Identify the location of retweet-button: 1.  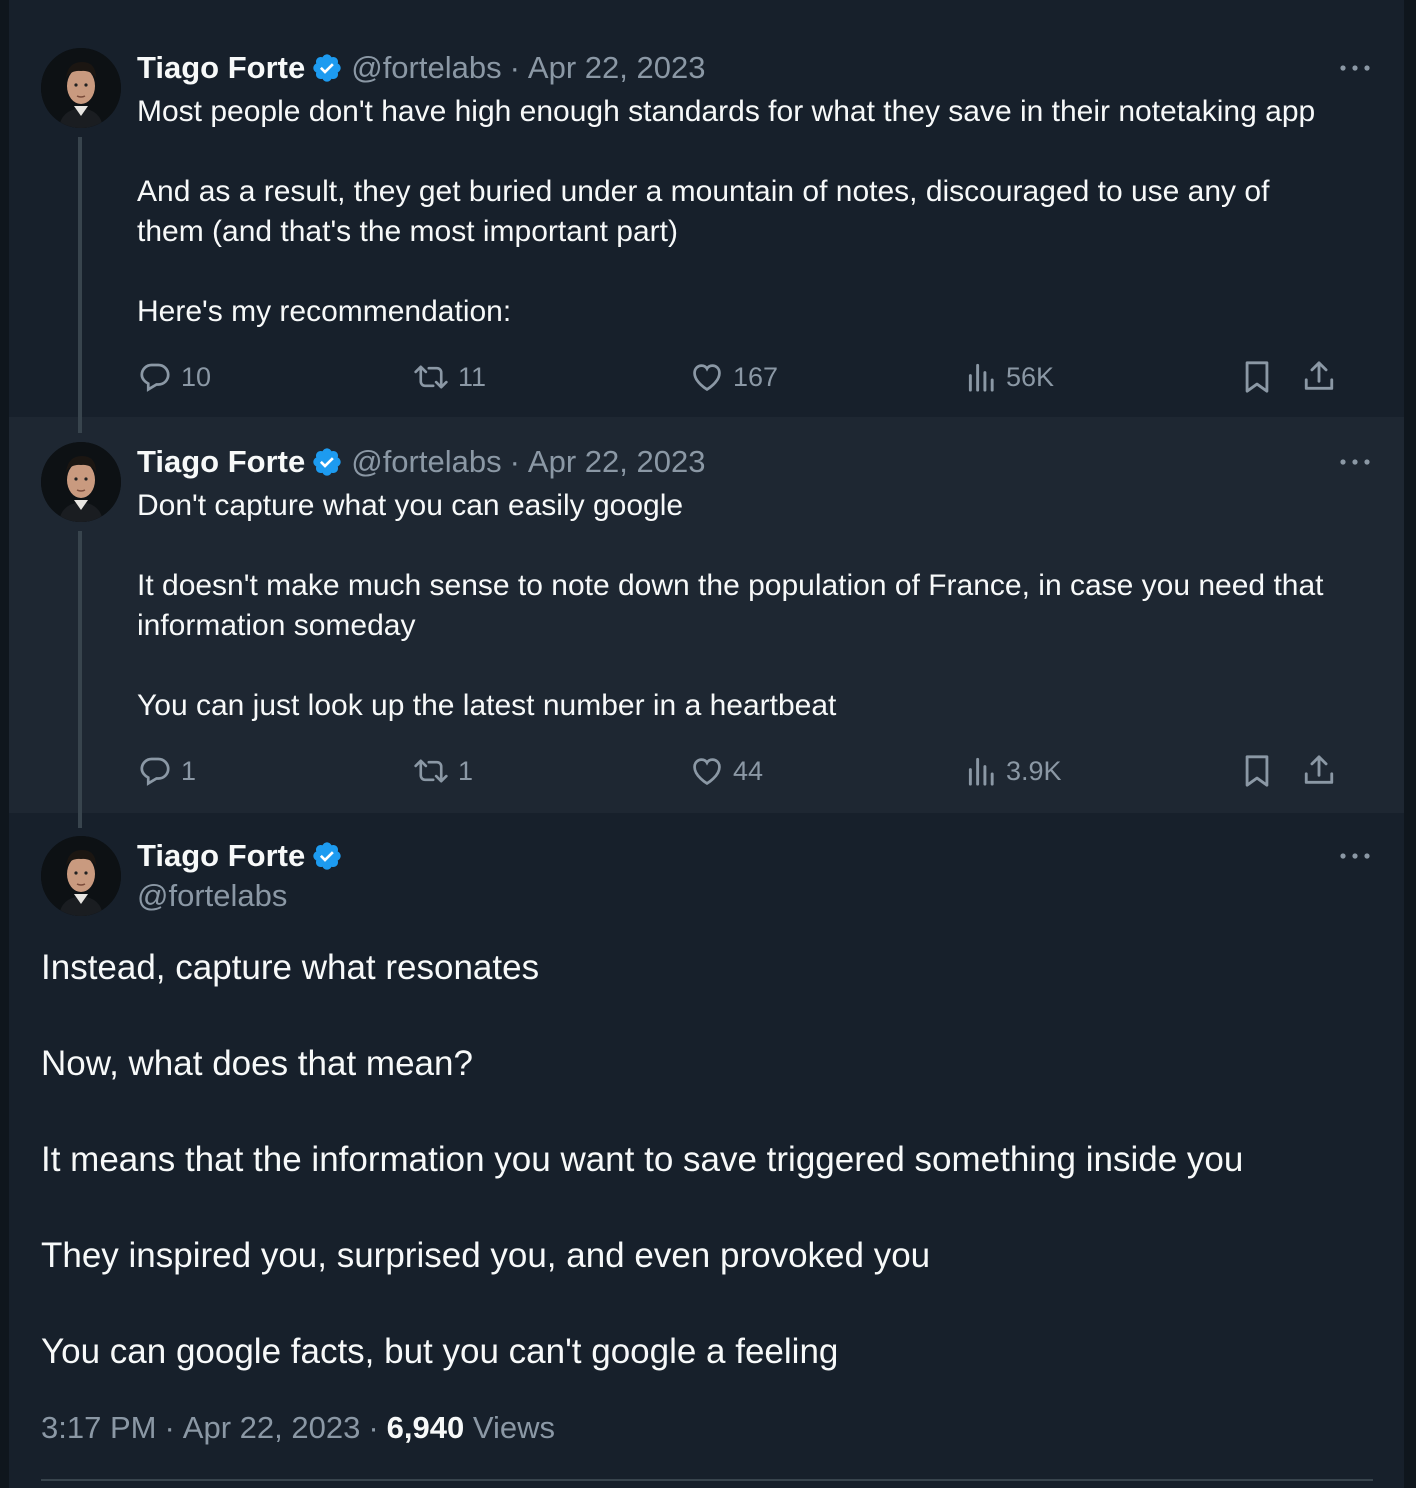
(442, 771).